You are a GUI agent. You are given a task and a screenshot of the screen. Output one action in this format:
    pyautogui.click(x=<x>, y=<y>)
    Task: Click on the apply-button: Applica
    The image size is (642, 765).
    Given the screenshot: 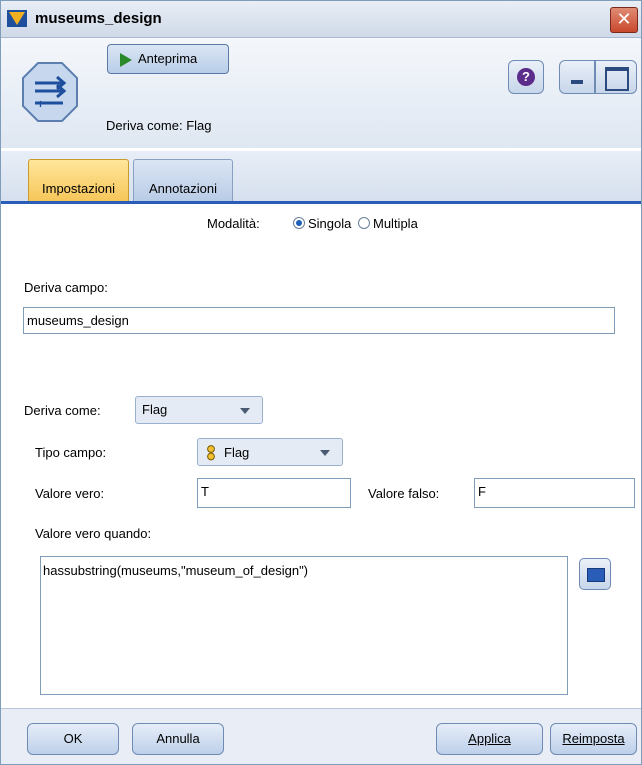 What is the action you would take?
    pyautogui.click(x=489, y=739)
    